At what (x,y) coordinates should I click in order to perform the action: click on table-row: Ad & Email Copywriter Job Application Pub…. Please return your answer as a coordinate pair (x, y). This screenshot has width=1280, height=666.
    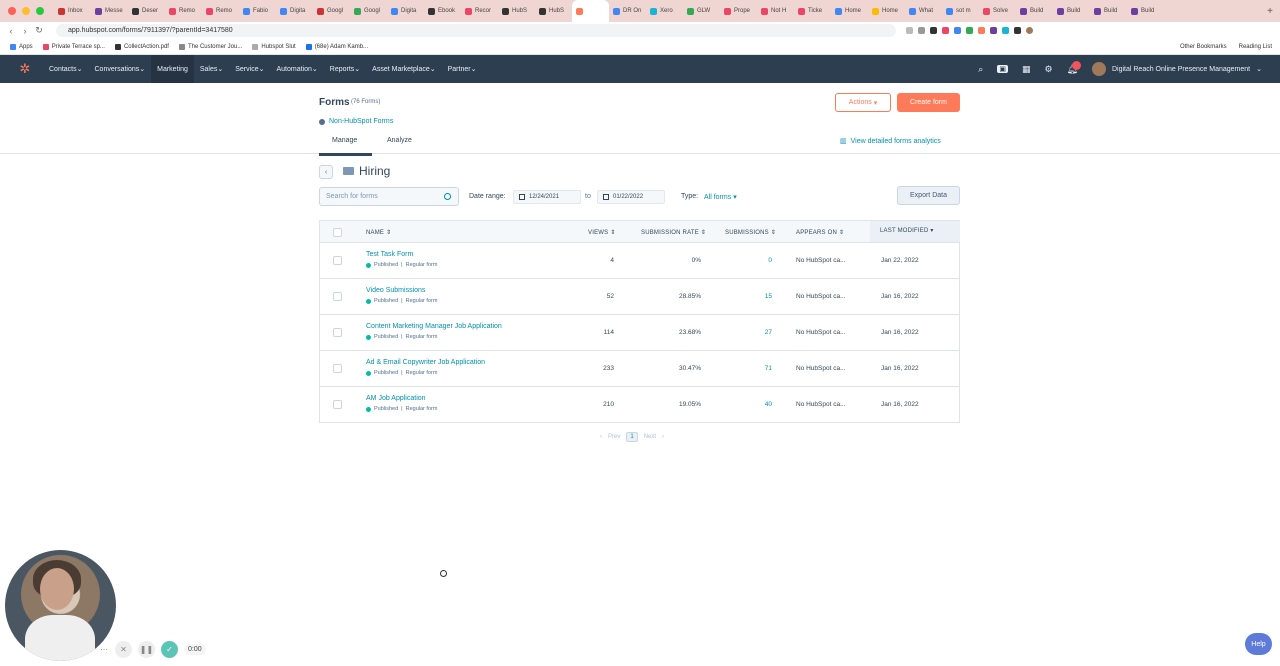
    Looking at the image, I should click on (639, 369).